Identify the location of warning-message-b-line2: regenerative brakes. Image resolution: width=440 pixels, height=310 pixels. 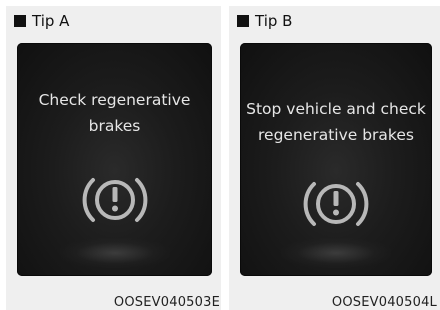
(336, 135).